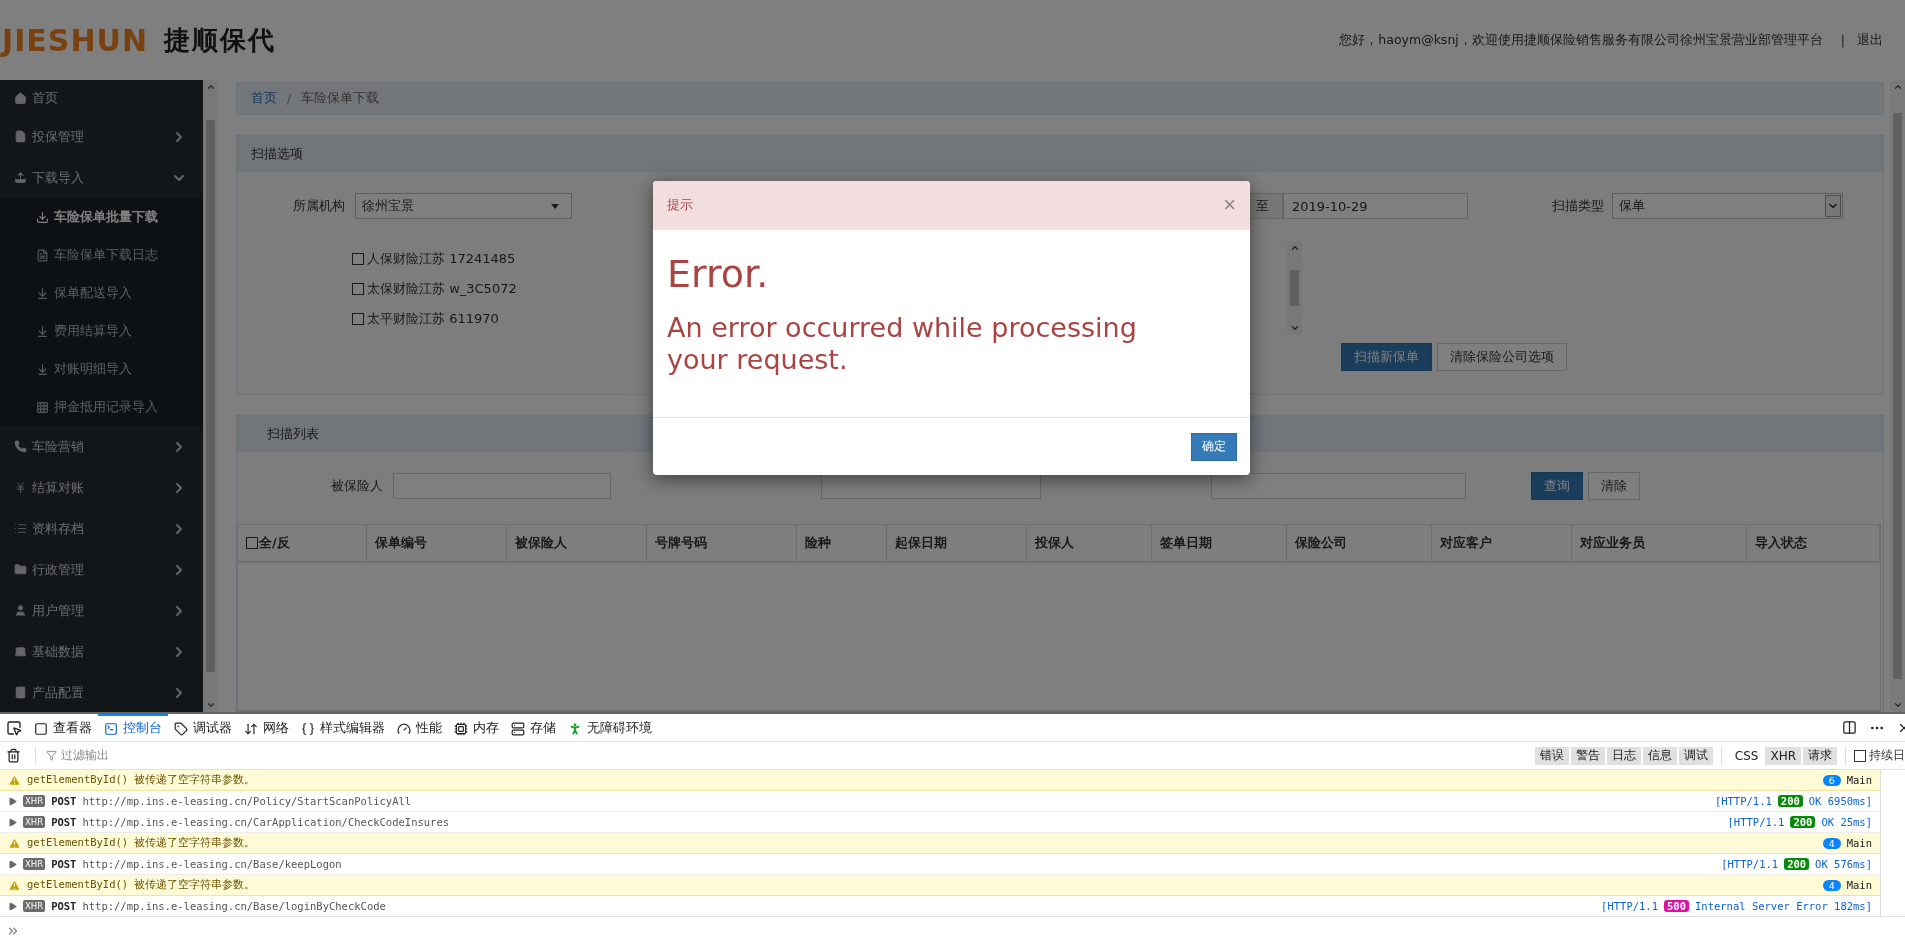 Image resolution: width=1905 pixels, height=944 pixels. I want to click on protocol-text: [HTTP/1.1, so click(1743, 801).